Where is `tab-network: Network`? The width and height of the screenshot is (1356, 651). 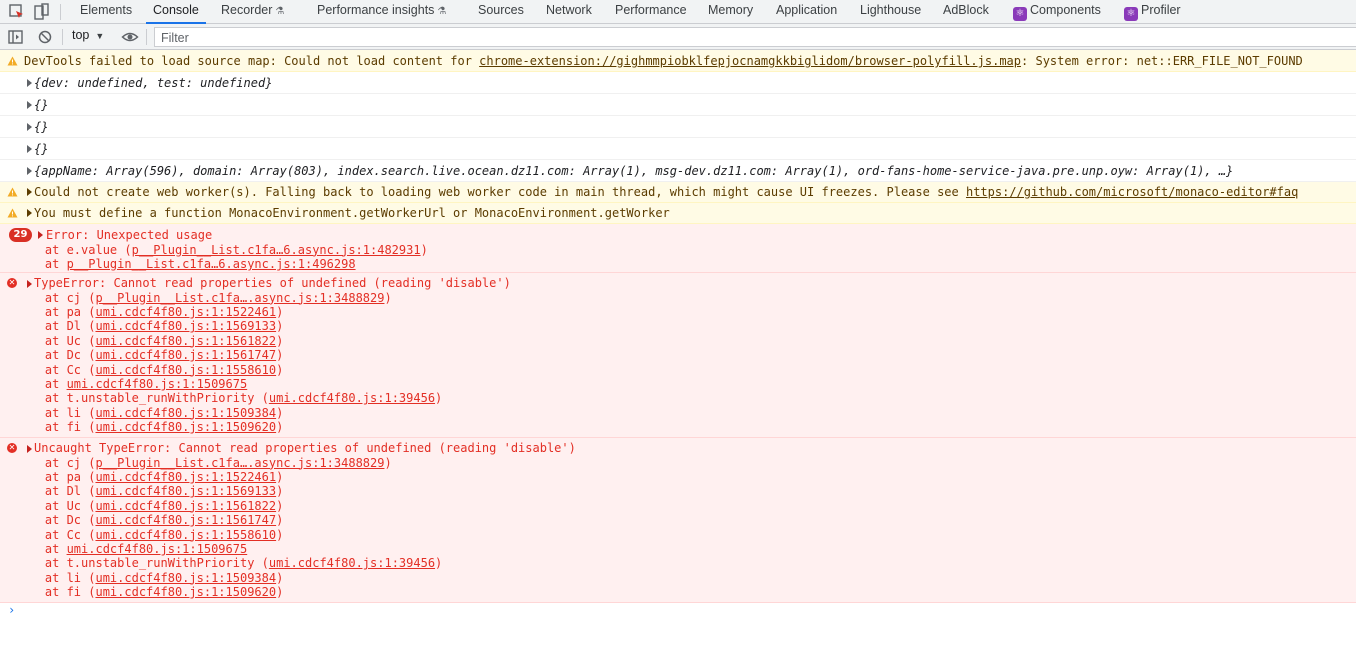
tab-network: Network is located at coordinates (569, 12).